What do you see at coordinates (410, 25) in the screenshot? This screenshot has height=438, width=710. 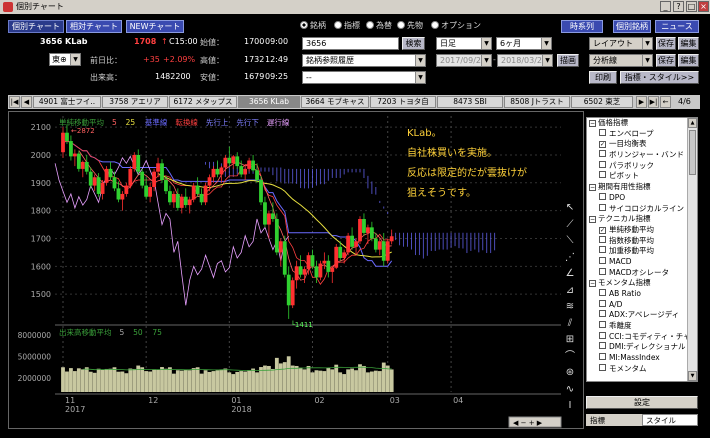 I see `radio-futures: 先物` at bounding box center [410, 25].